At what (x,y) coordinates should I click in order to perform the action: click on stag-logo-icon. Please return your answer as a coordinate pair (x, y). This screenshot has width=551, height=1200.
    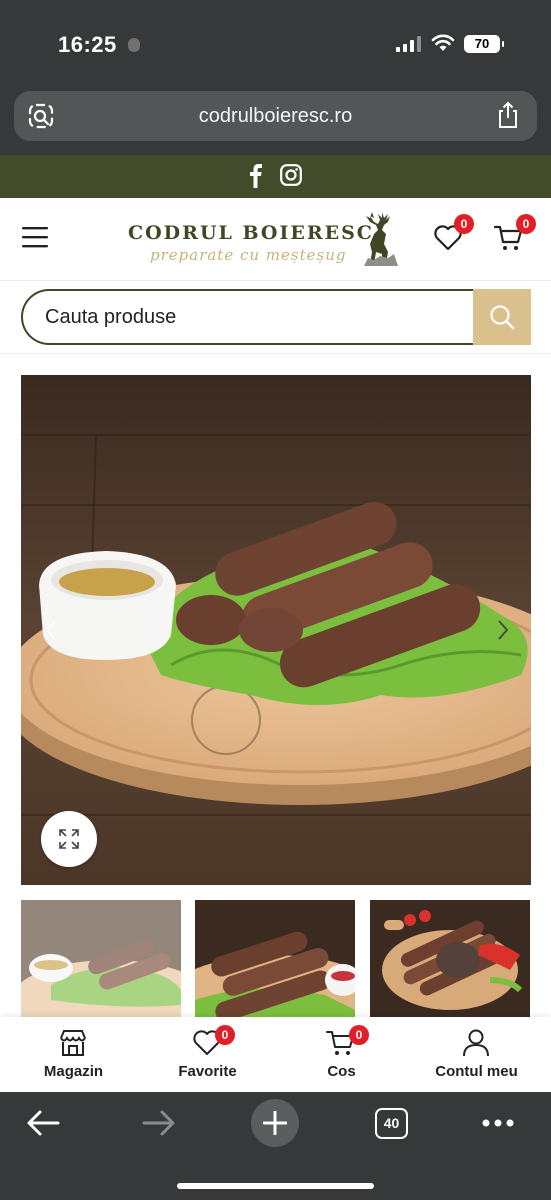
    Looking at the image, I should click on (381, 239).